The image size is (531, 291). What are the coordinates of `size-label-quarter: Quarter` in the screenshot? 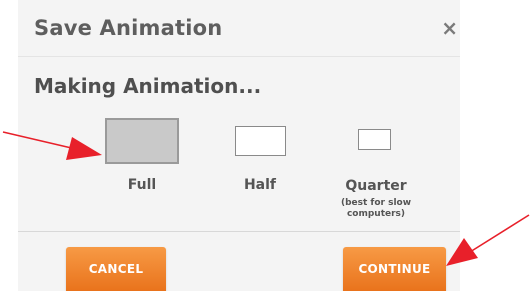 It's located at (376, 186).